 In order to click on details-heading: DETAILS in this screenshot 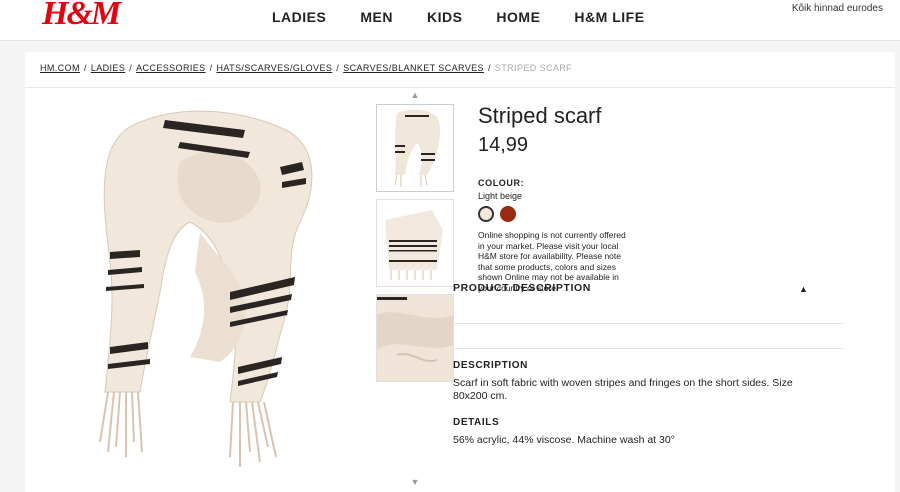, I will do `click(476, 422)`.